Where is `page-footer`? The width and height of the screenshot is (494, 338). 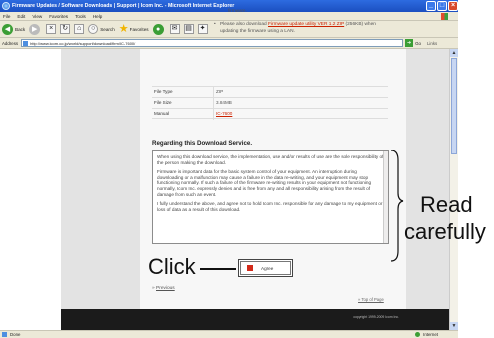 page-footer is located at coordinates (255, 319).